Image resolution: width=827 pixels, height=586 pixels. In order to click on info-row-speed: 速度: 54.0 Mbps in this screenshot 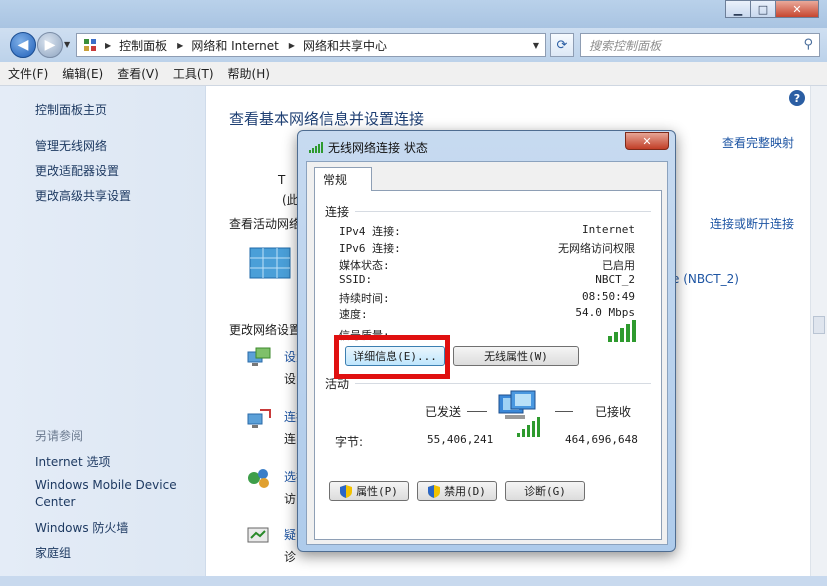, I will do `click(487, 314)`.